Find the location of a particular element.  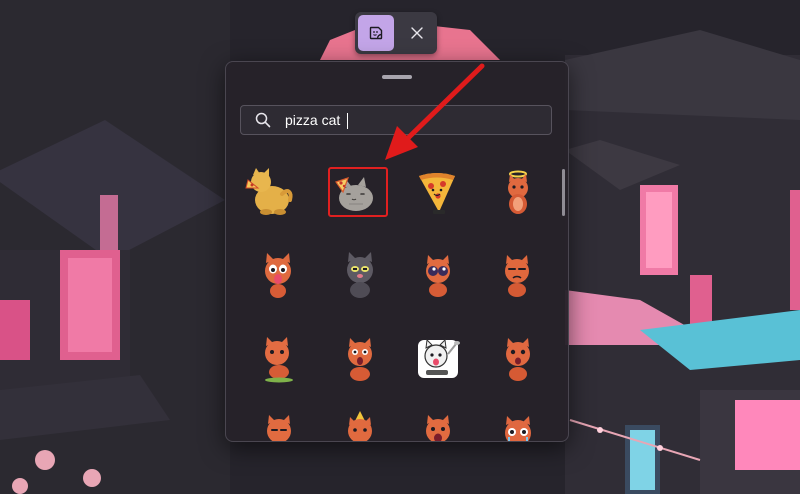

cat-crying-icon is located at coordinates (518, 428).